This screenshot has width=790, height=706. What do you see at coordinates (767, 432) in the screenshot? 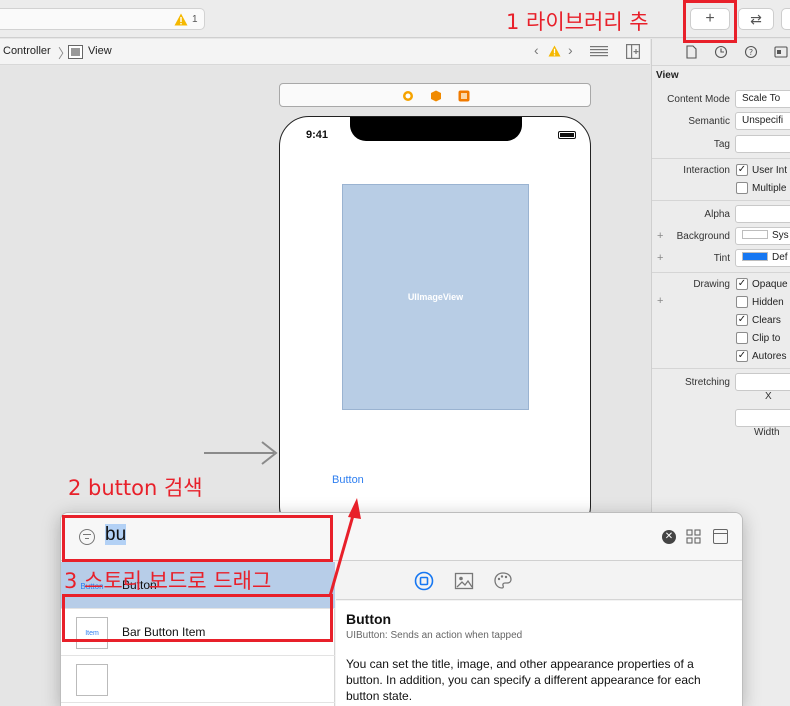
I see `stretching-width-label: Width` at bounding box center [767, 432].